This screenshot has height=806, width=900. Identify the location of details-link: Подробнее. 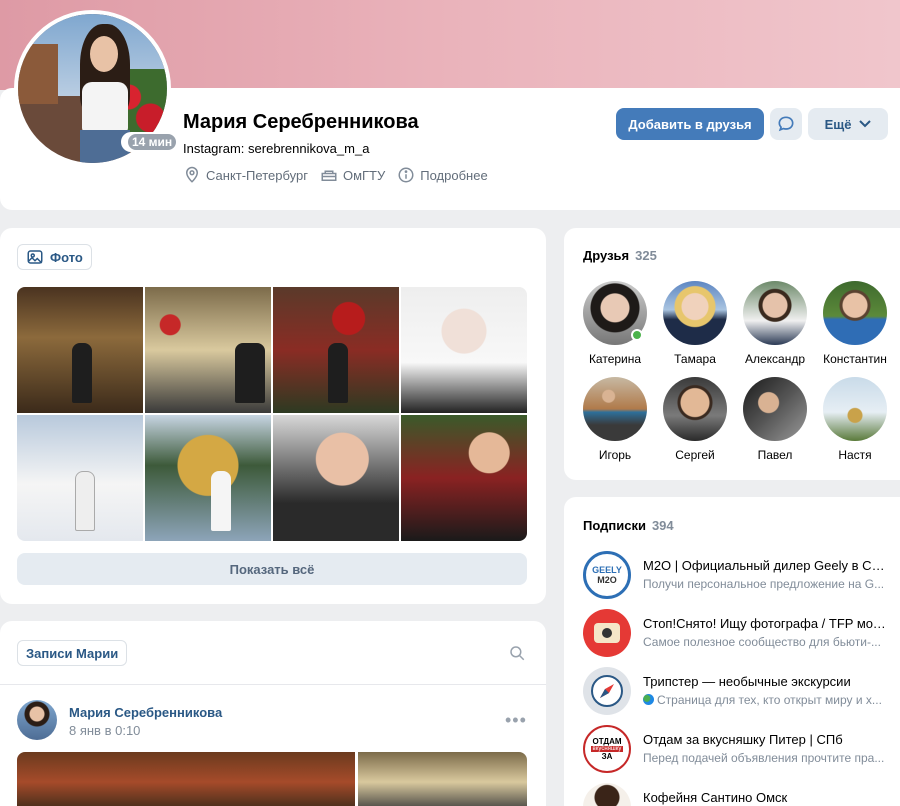
(442, 175).